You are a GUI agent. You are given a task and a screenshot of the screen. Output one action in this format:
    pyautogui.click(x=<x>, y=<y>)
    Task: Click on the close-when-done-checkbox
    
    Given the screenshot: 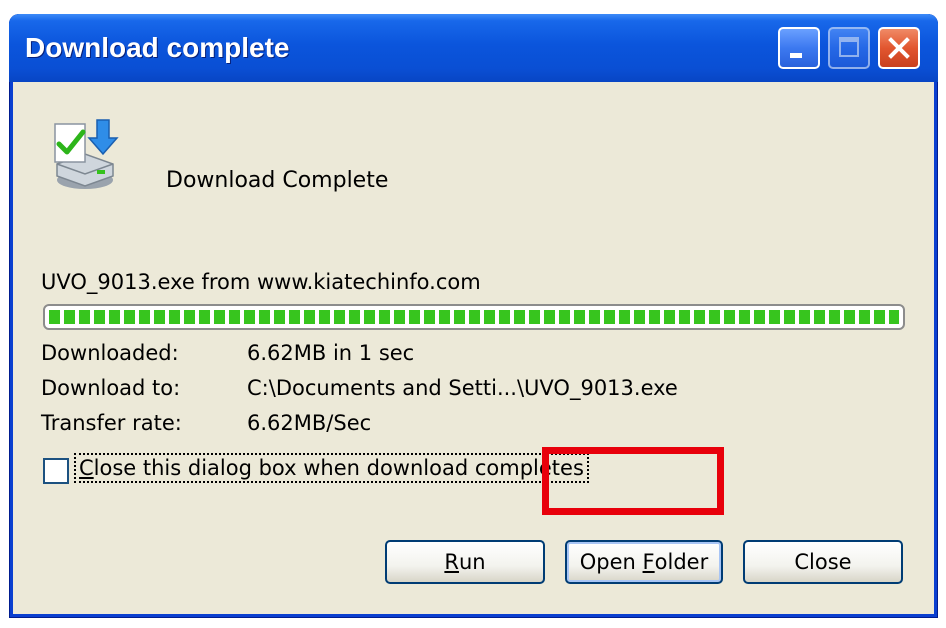 What is the action you would take?
    pyautogui.click(x=56, y=471)
    